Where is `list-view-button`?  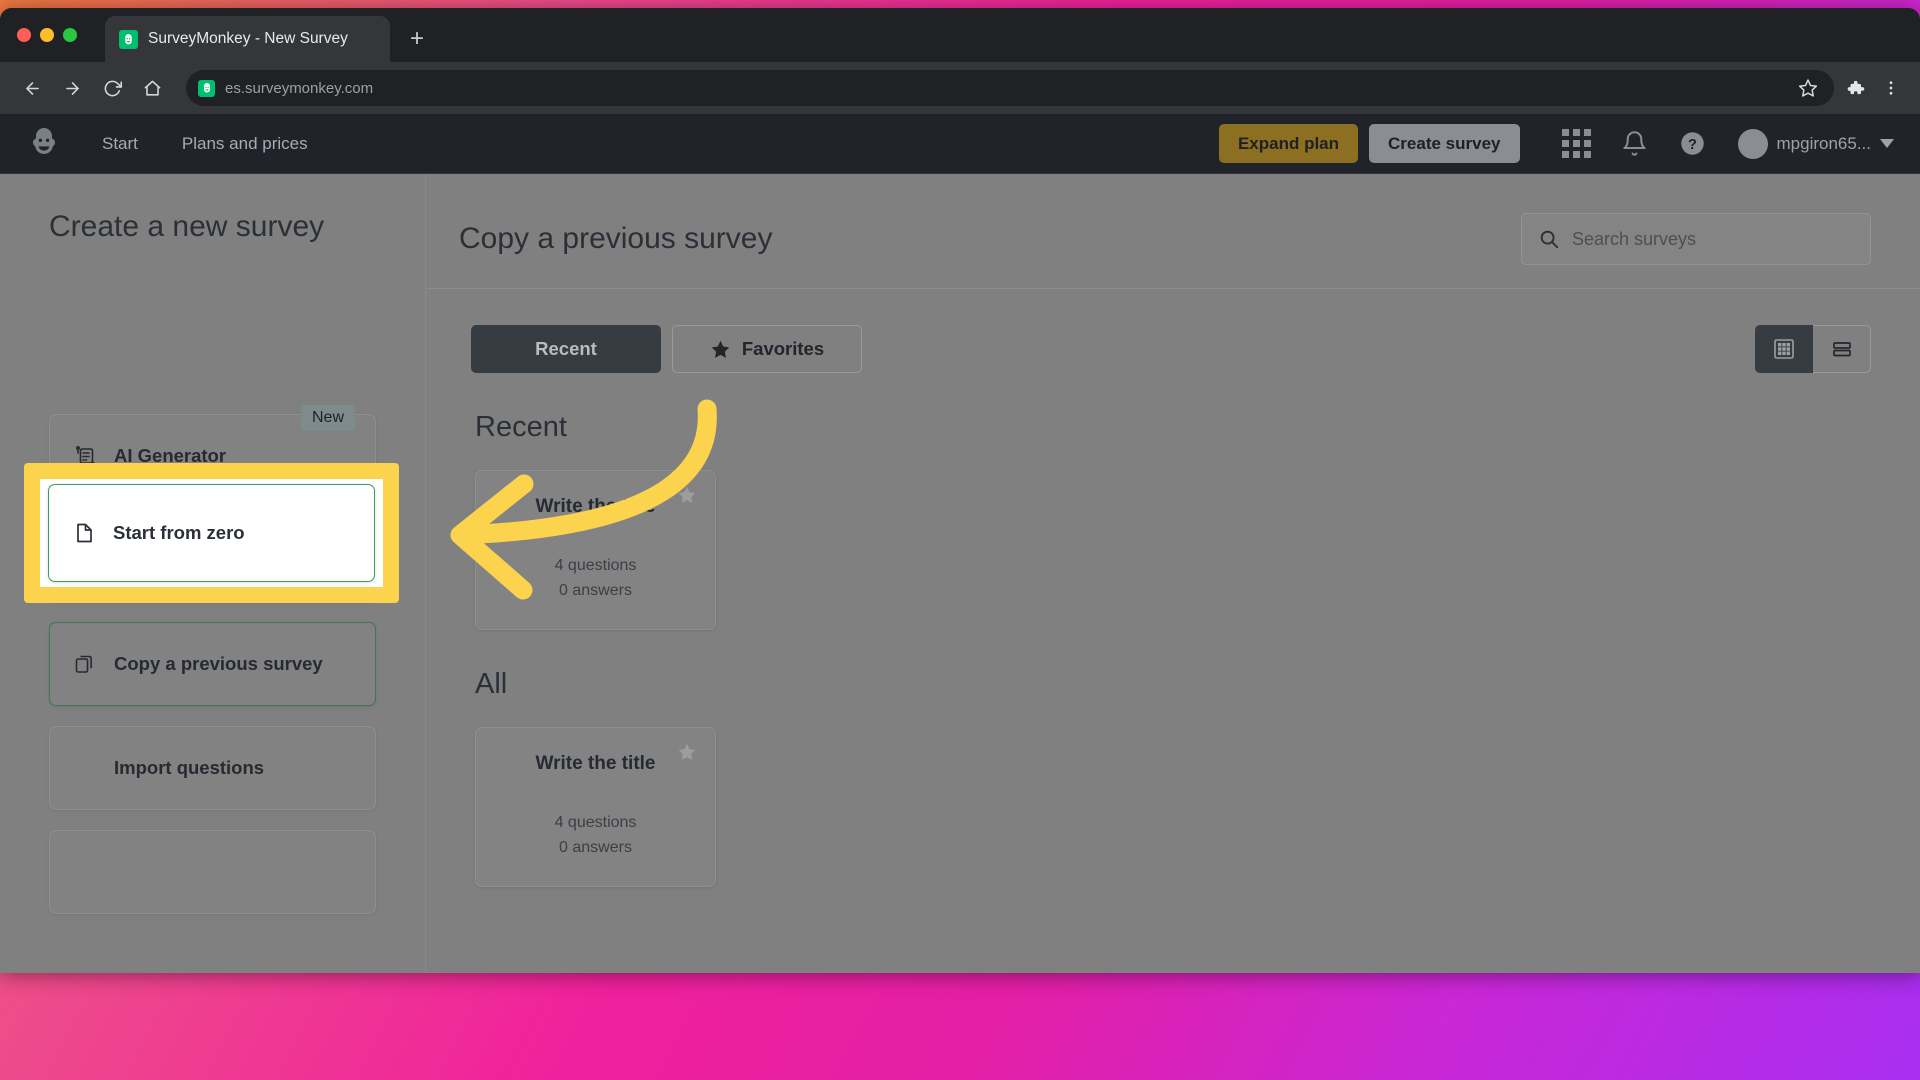 list-view-button is located at coordinates (1842, 349).